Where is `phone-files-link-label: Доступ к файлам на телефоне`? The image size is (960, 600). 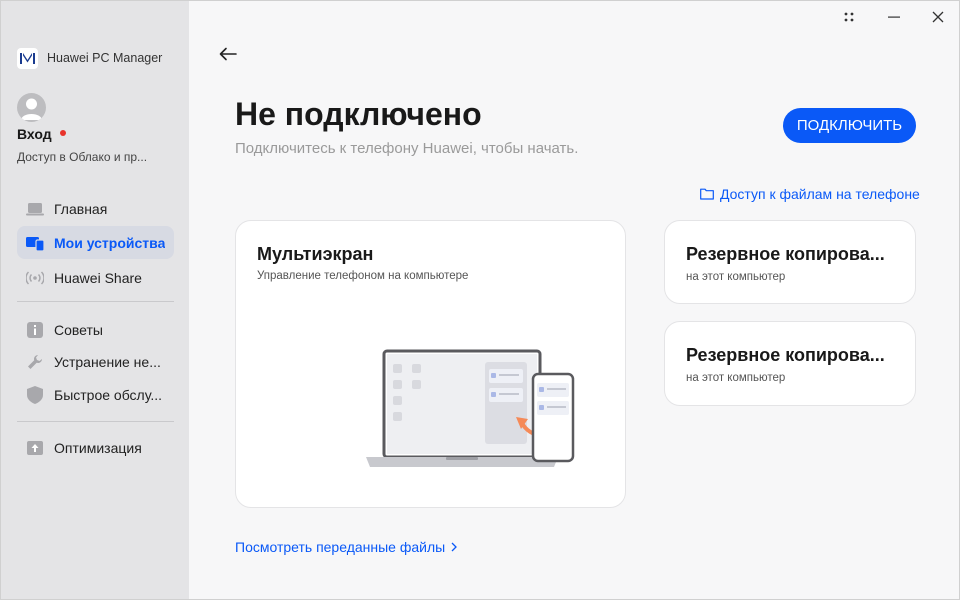
phone-files-link-label: Доступ к файлам на телефоне is located at coordinates (820, 194).